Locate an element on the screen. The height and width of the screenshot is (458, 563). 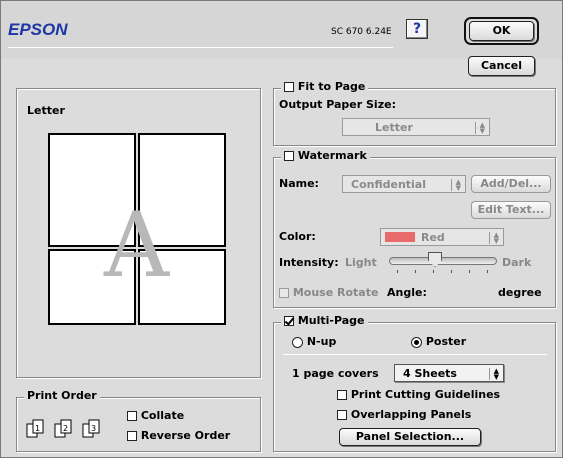
poster-preview: A is located at coordinates (138, 229).